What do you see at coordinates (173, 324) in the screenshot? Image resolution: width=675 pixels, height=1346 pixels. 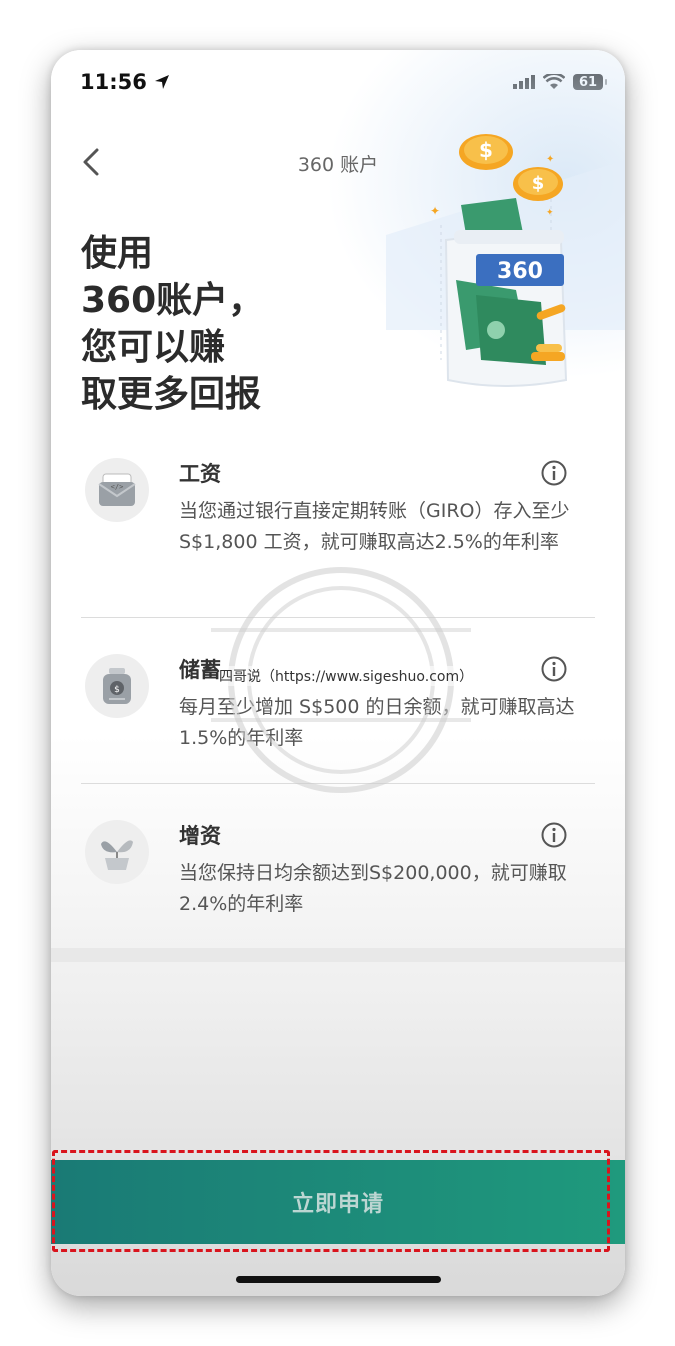 I see `hero-headline: 使用 360账户， 您可以赚 取更多回报` at bounding box center [173, 324].